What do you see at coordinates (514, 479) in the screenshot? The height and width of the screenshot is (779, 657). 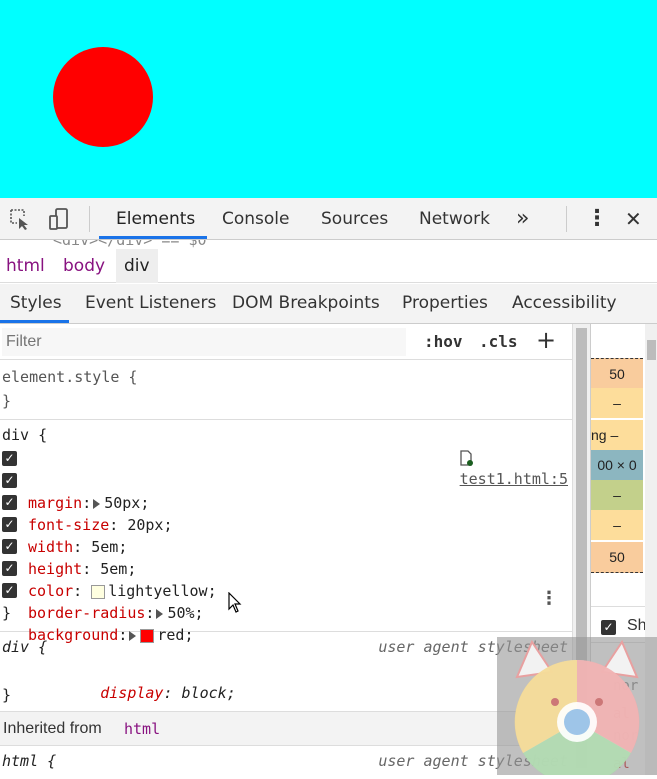 I see `source-link-text: test1.html:5` at bounding box center [514, 479].